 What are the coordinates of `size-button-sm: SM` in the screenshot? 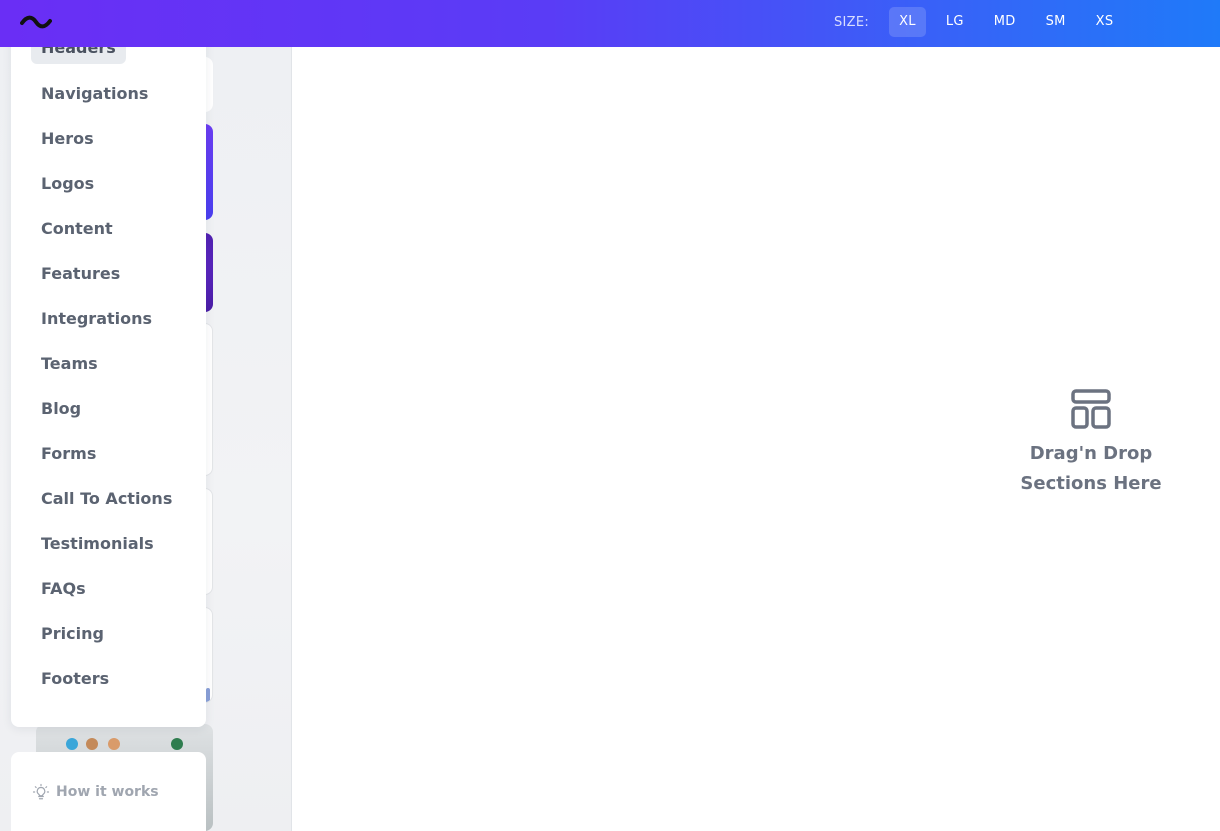 It's located at (1056, 22).